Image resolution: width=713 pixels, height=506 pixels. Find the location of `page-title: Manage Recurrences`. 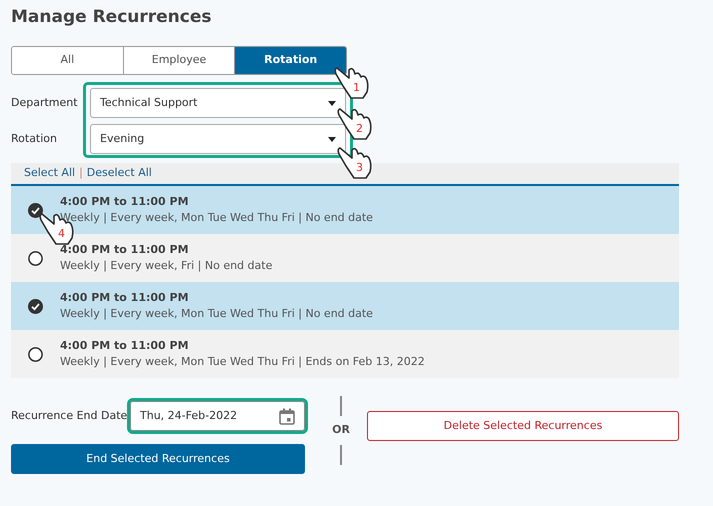

page-title: Manage Recurrences is located at coordinates (112, 17).